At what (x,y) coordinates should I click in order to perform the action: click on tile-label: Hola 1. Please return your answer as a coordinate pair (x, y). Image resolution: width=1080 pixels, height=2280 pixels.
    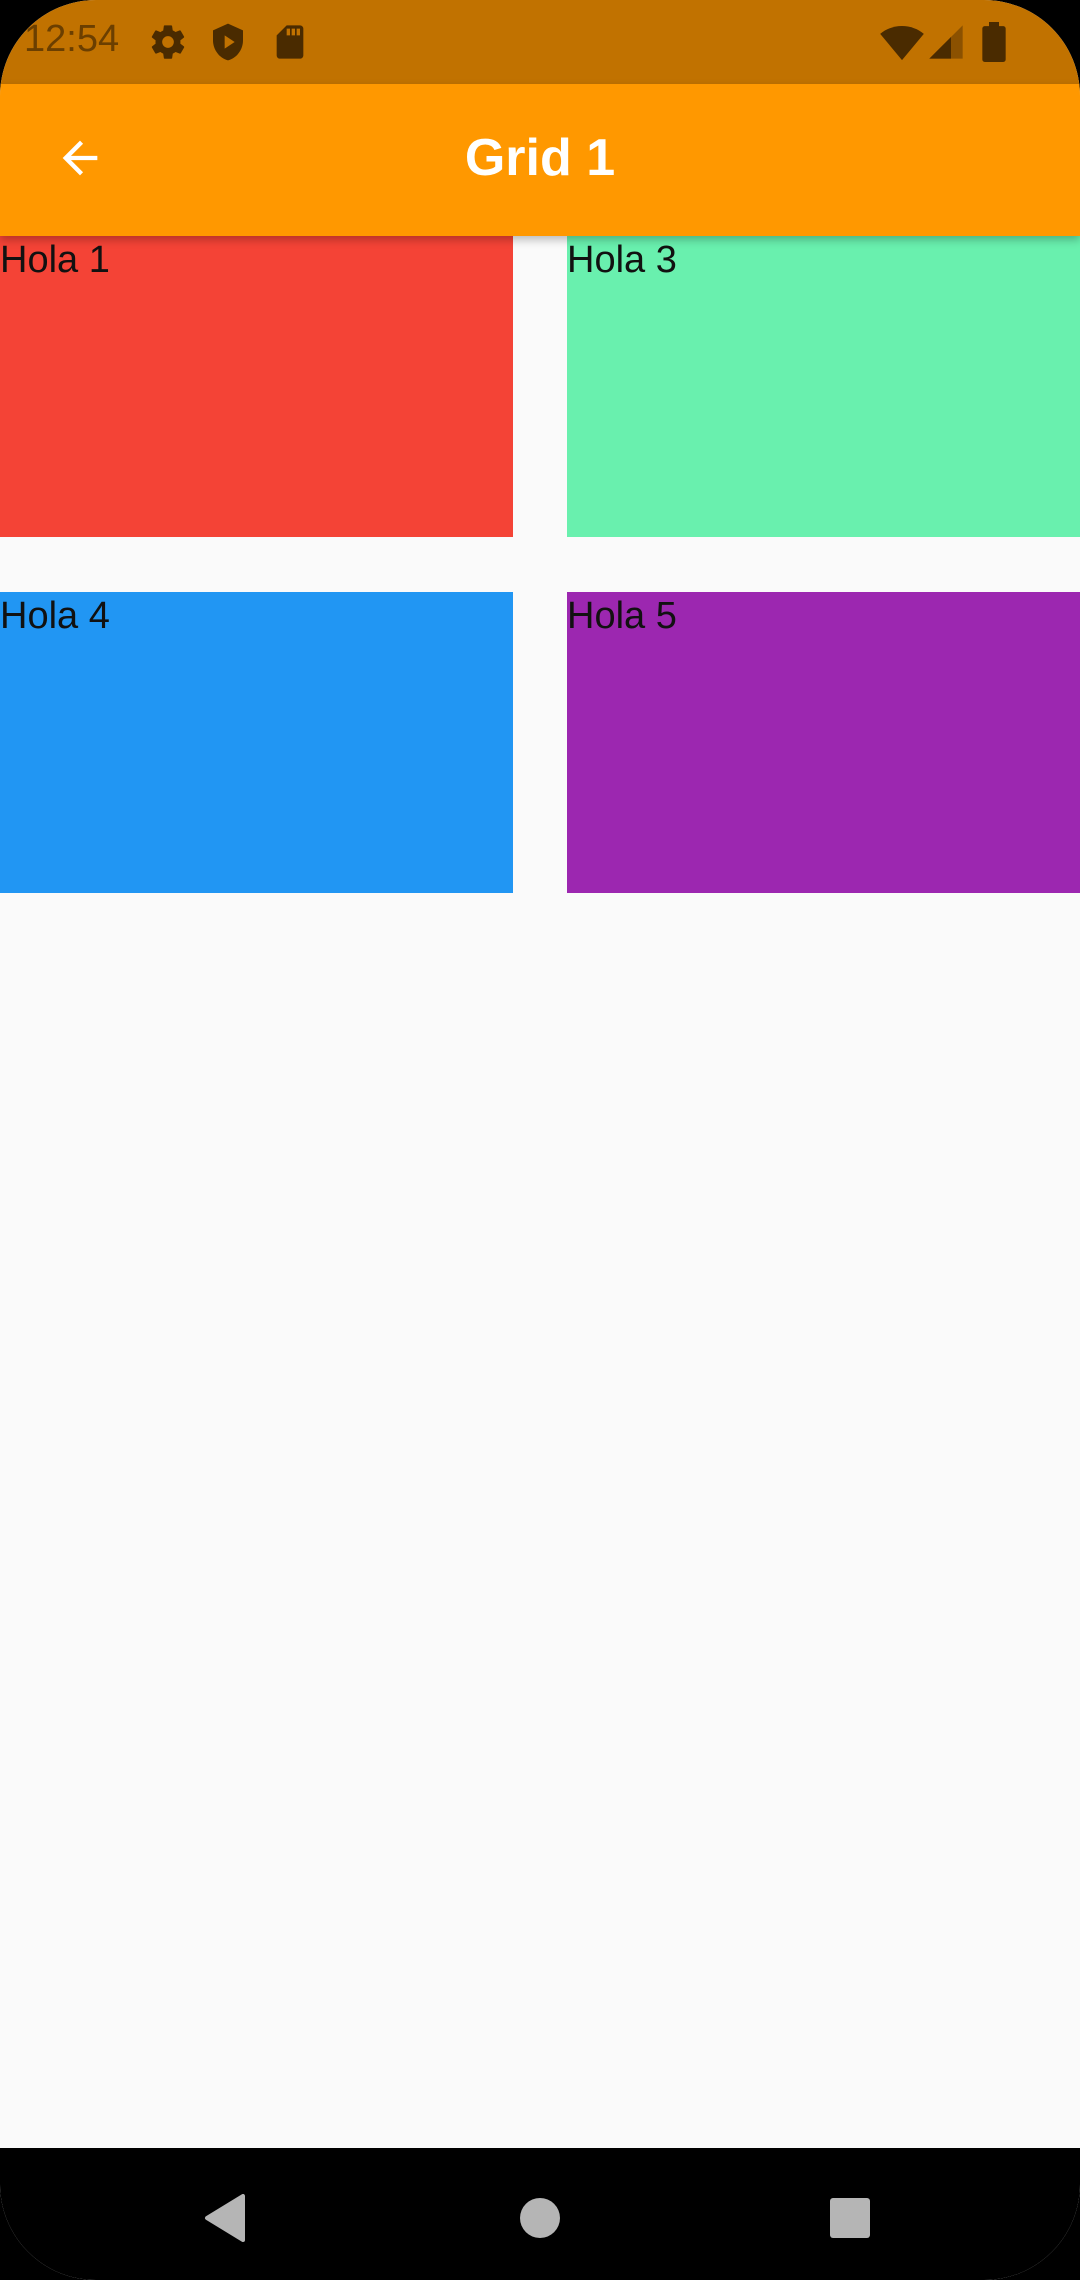
    Looking at the image, I should click on (55, 260).